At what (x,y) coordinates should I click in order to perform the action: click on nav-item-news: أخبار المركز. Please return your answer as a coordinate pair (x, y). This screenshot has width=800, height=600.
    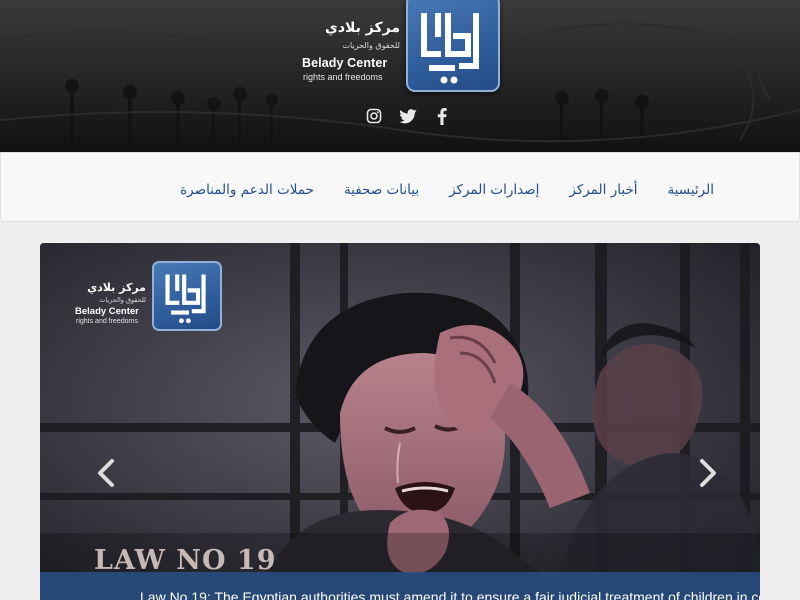
    Looking at the image, I should click on (603, 188).